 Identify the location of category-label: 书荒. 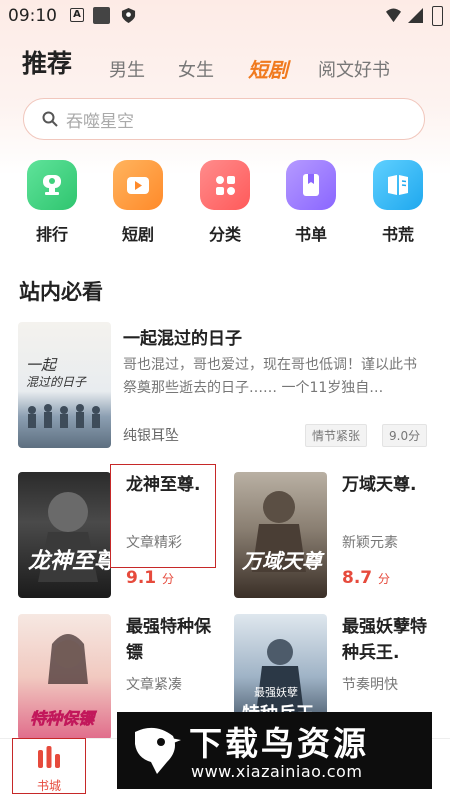
(397, 234).